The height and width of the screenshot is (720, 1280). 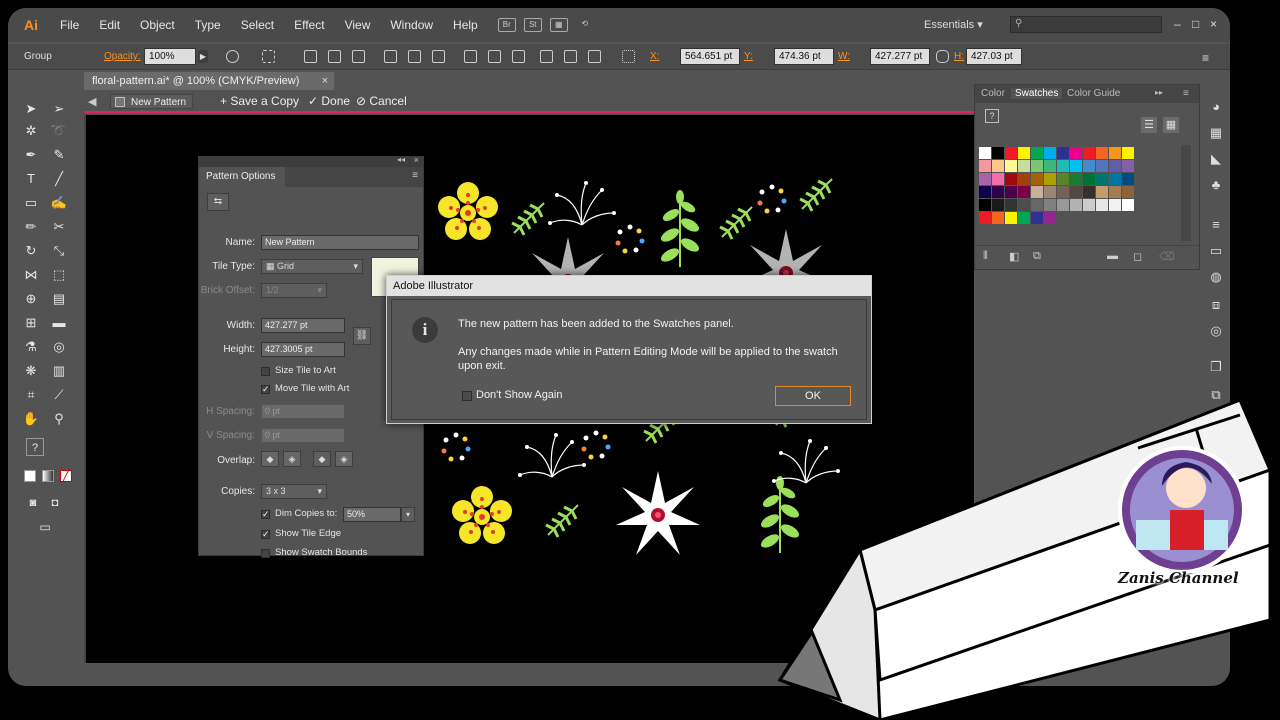 I want to click on link-dimensions-icon: ⛓, so click(x=362, y=336).